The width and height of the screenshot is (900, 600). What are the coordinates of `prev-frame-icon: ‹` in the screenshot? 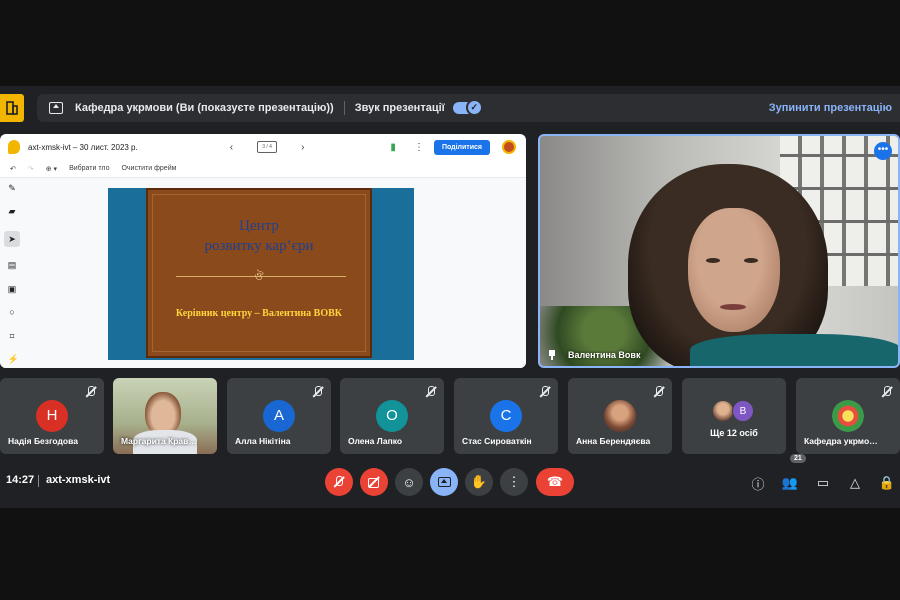 It's located at (231, 147).